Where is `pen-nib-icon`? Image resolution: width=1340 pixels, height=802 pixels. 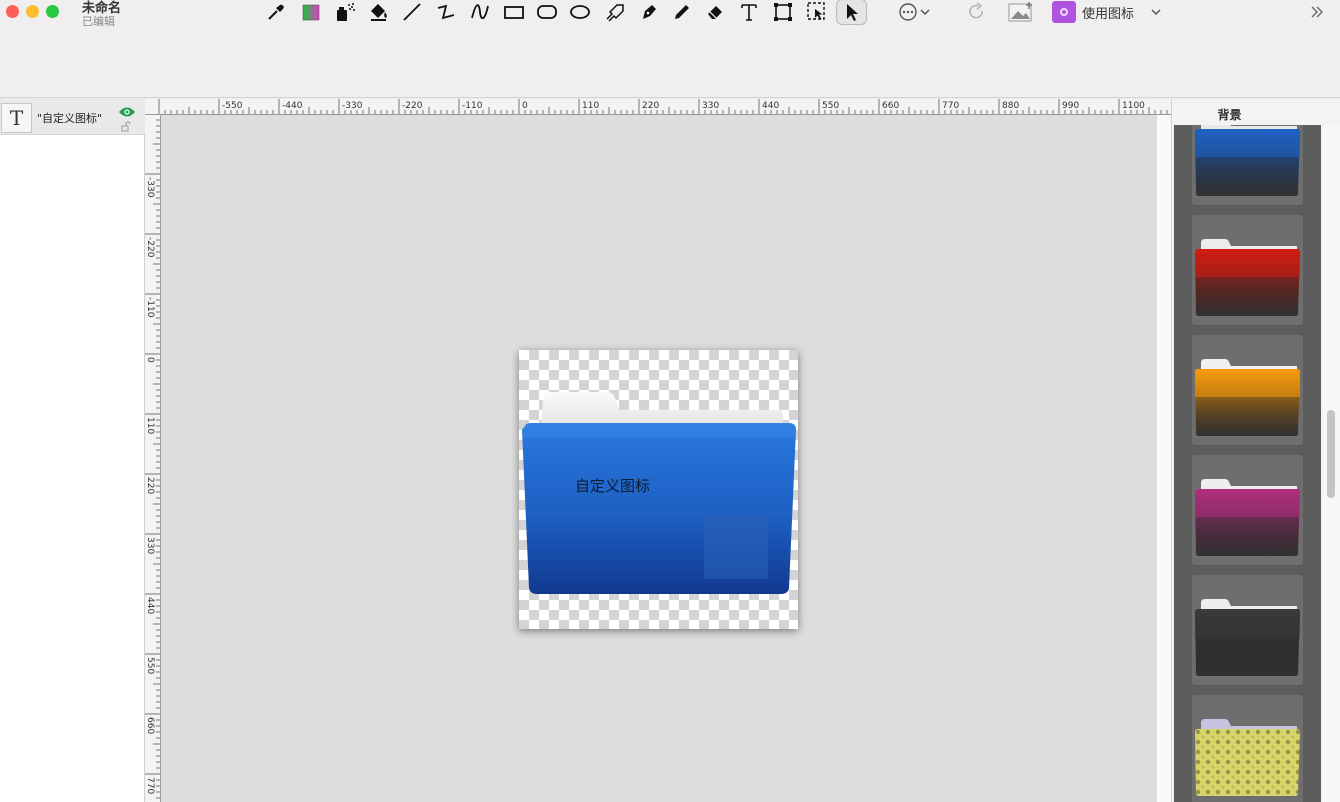
pen-nib-icon is located at coordinates (649, 12).